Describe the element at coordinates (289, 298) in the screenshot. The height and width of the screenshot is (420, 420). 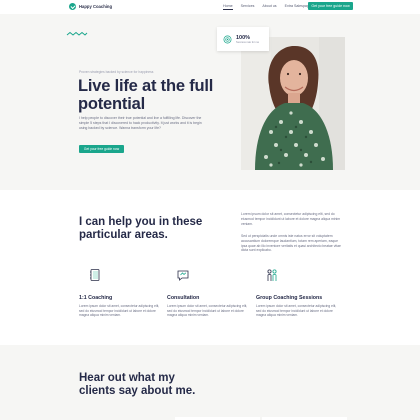
I see `service-title: Group Coaching Sessions` at that location.